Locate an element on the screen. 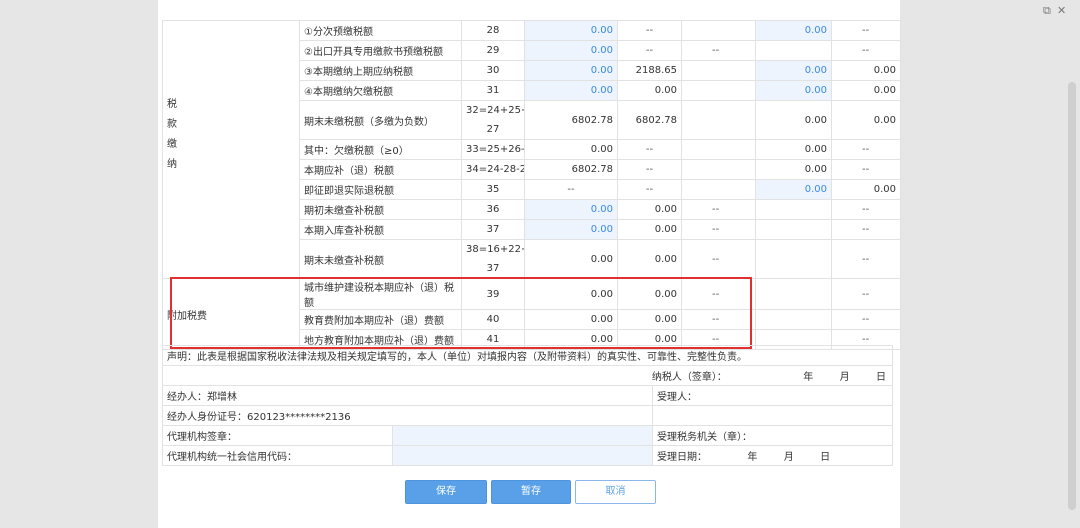 This screenshot has width=1080, height=528. sign-day: 日 is located at coordinates (881, 377).